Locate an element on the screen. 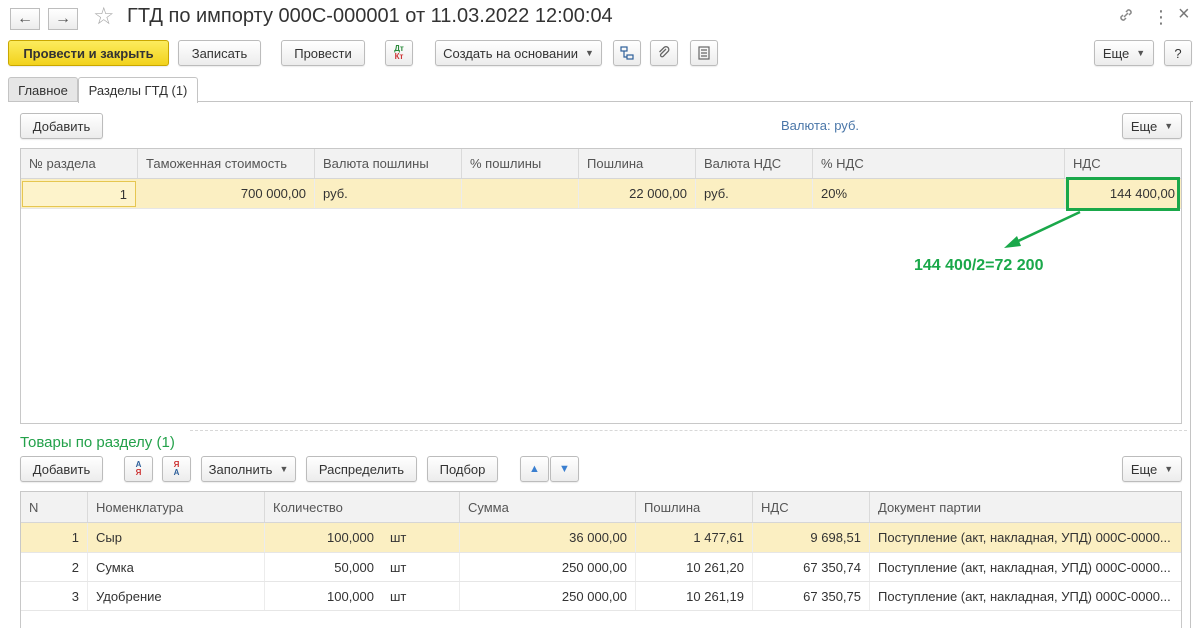 The height and width of the screenshot is (628, 1201). paperclip-icon is located at coordinates (664, 52).